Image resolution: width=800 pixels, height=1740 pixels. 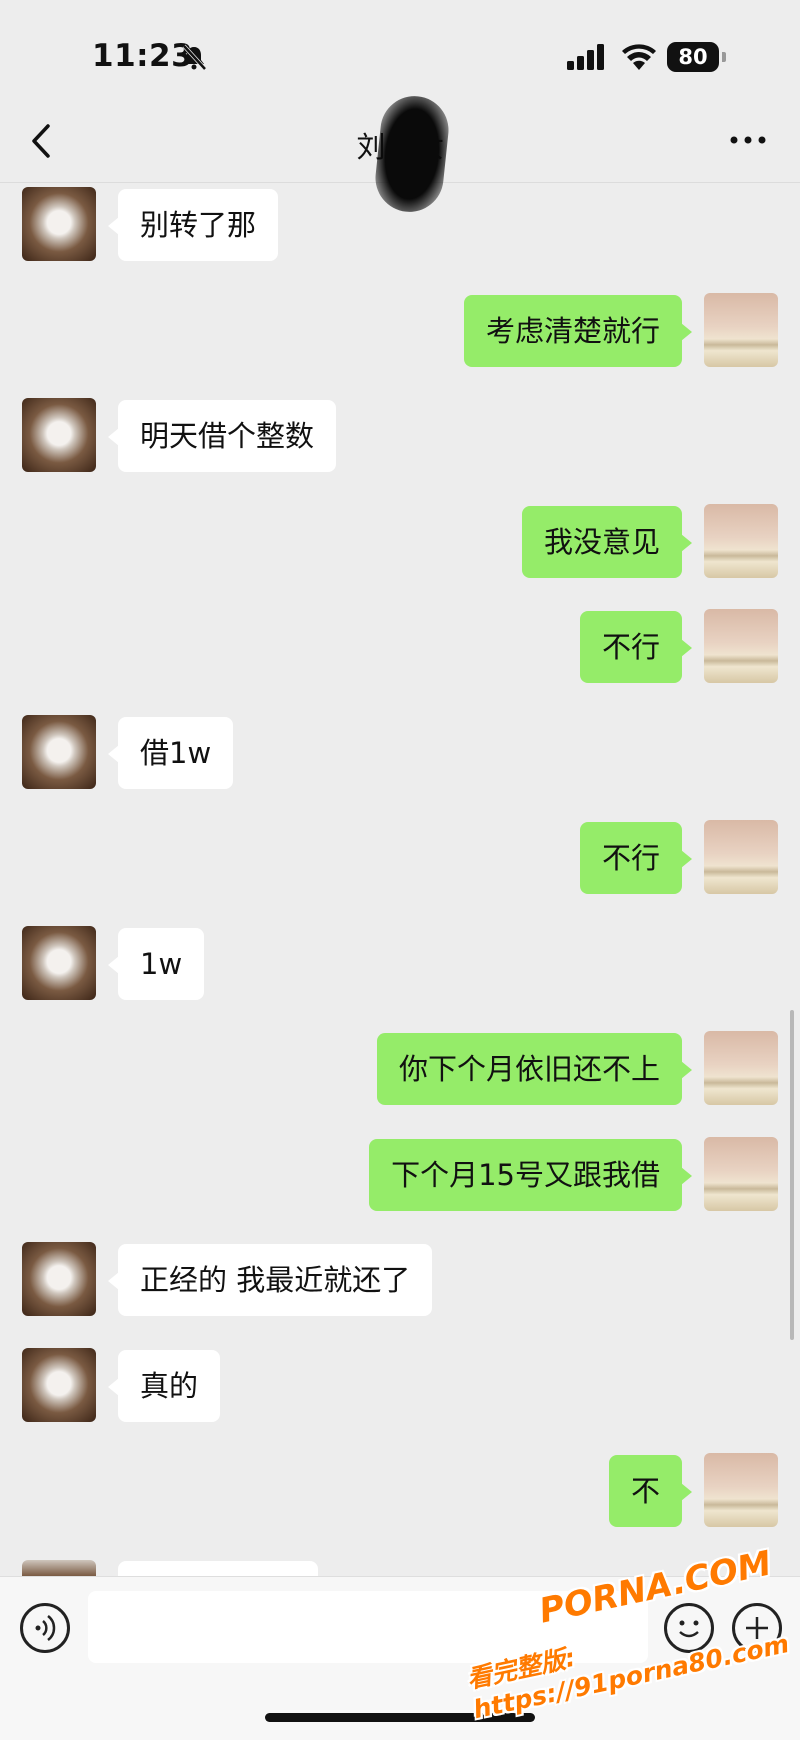 I want to click on message-bubble: 正经的 我最近就还了, so click(x=270, y=1280).